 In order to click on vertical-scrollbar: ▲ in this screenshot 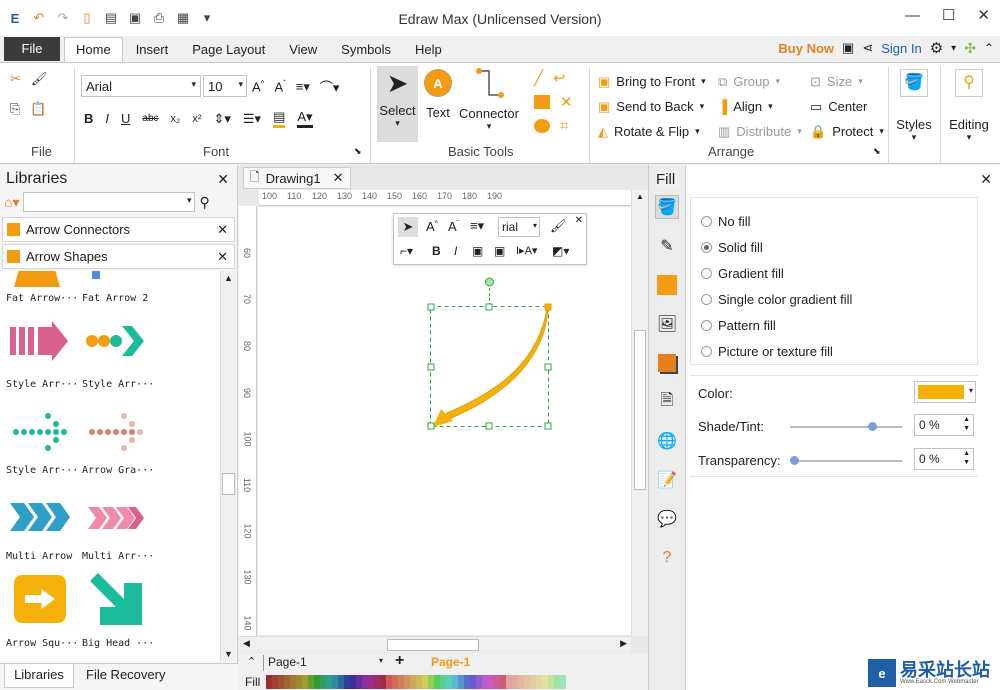, I will do `click(639, 413)`.